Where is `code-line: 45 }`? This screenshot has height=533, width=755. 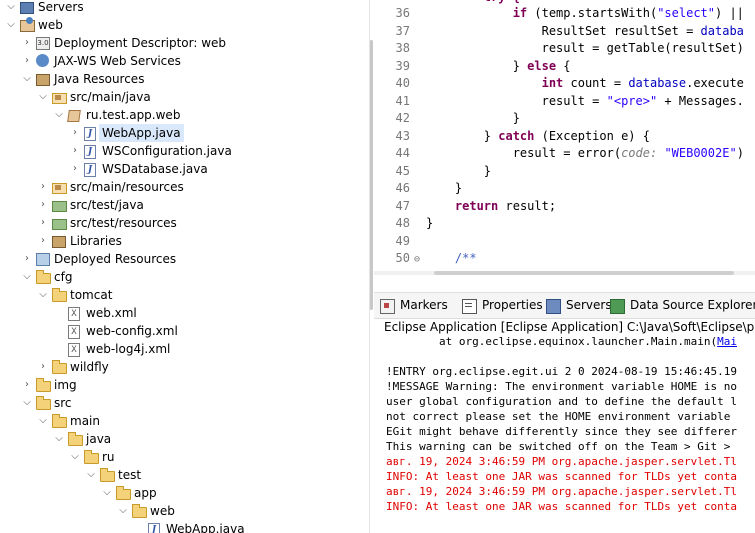
code-line: 45 } is located at coordinates (564, 171).